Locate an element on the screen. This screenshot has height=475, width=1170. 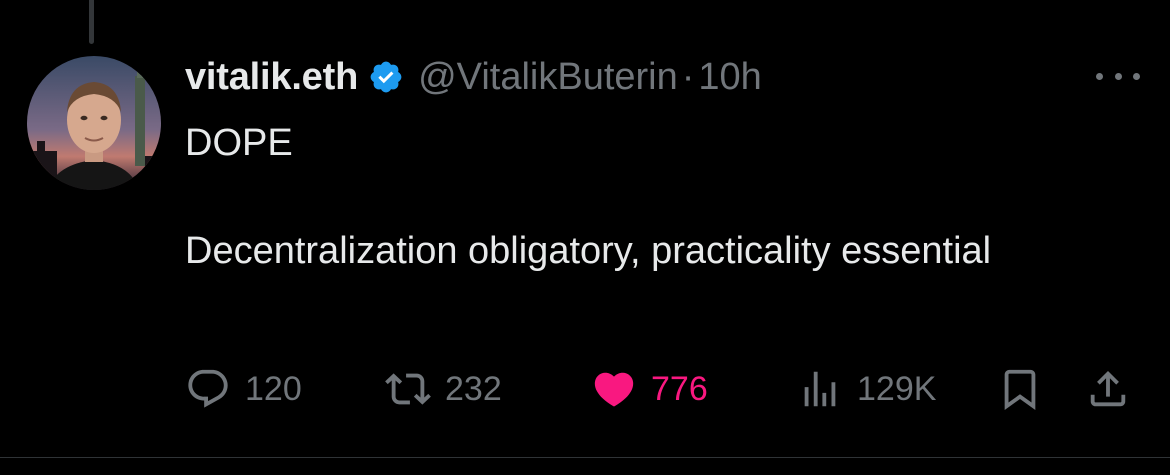
views-count: 129K is located at coordinates (897, 388).